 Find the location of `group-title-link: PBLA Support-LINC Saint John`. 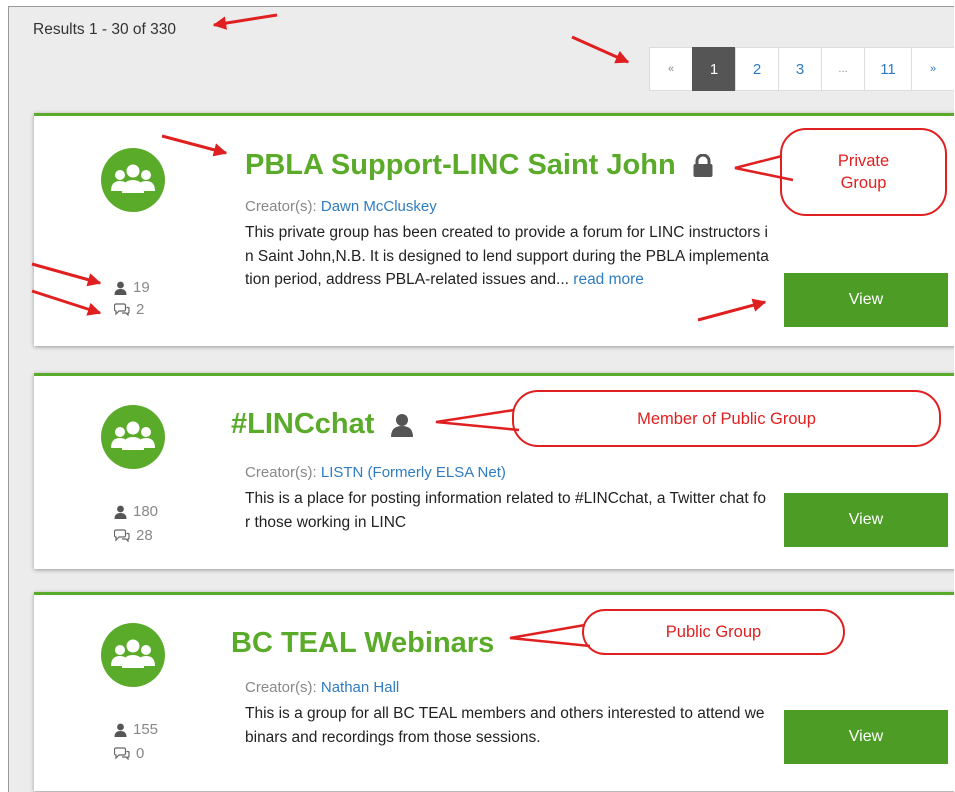

group-title-link: PBLA Support-LINC Saint John is located at coordinates (460, 165).